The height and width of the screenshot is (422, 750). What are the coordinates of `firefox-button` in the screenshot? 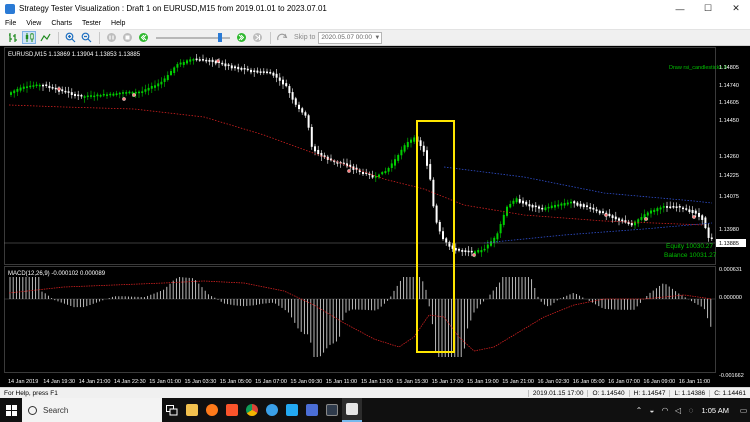 It's located at (212, 410).